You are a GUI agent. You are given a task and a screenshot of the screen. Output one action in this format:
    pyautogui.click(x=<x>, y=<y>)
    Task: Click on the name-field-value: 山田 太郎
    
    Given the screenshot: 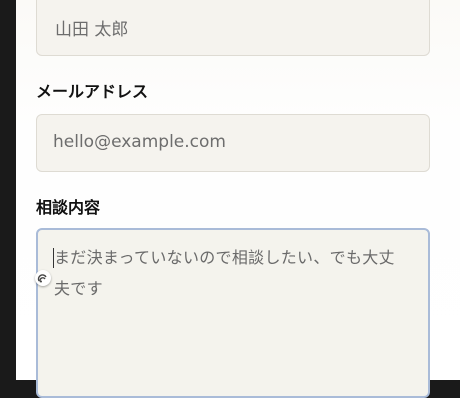 What is the action you would take?
    pyautogui.click(x=92, y=30)
    